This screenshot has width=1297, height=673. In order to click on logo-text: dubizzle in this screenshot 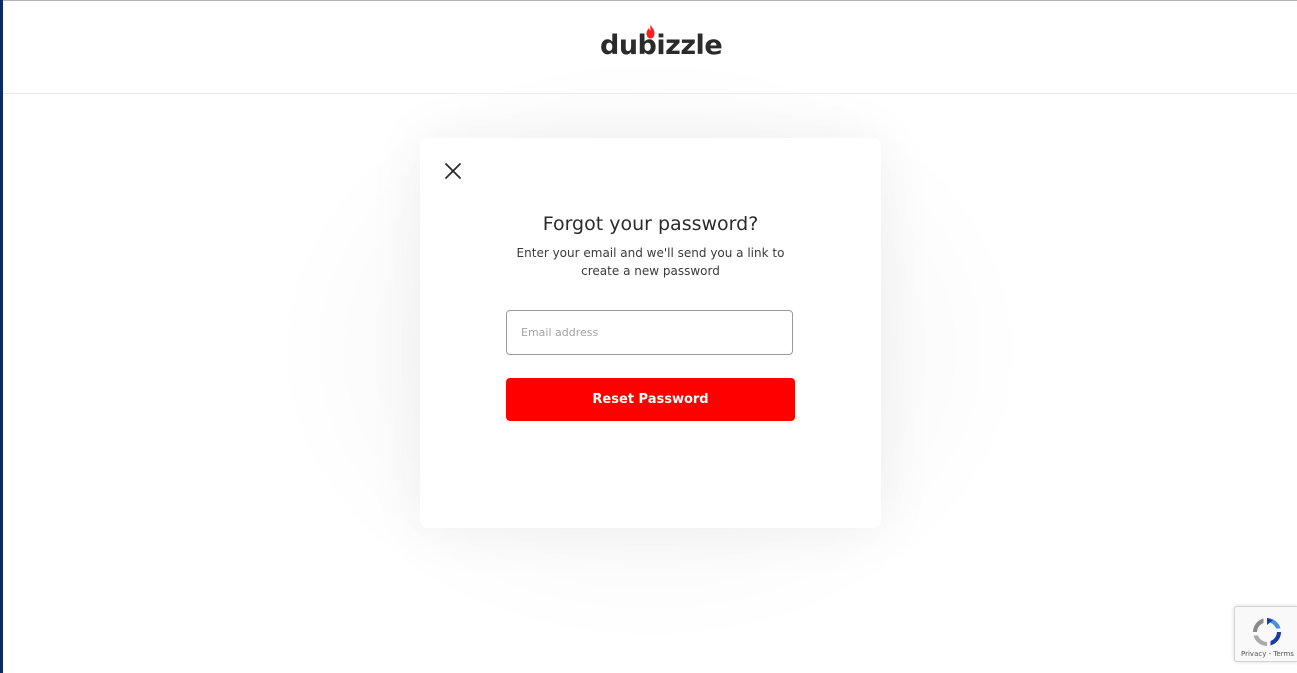, I will do `click(661, 45)`.